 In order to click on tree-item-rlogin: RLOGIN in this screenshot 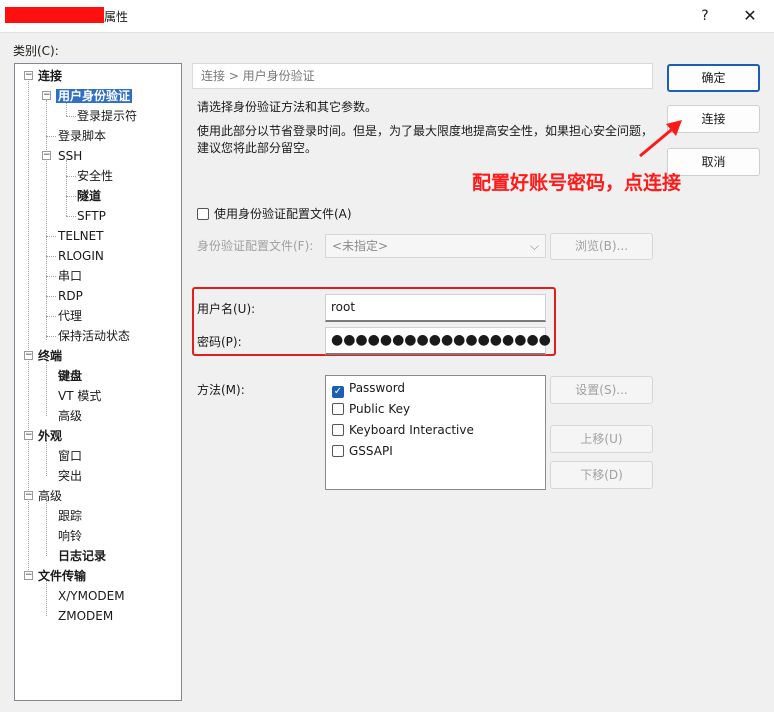, I will do `click(81, 256)`.